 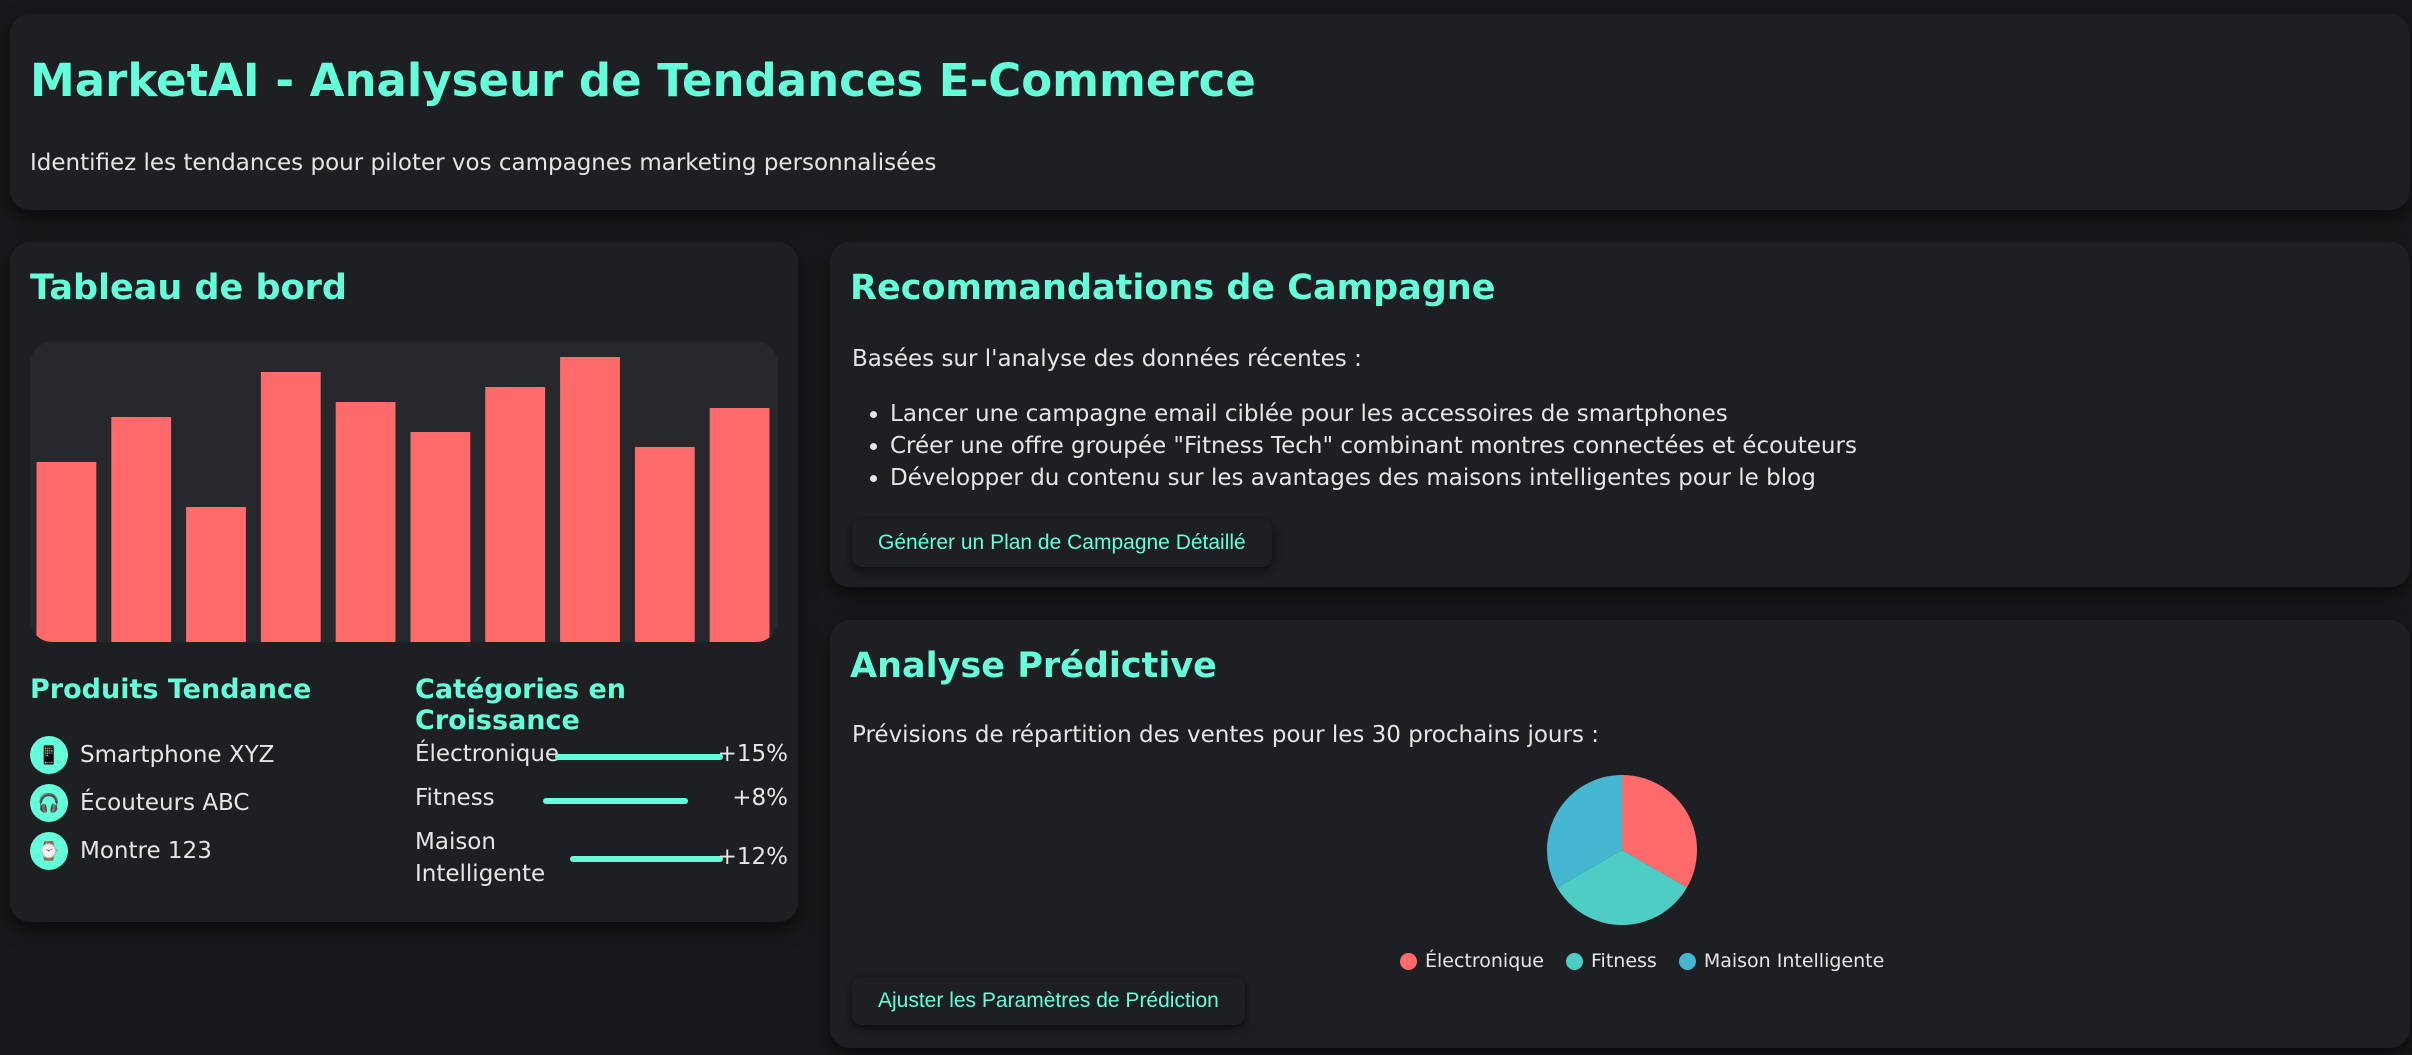 I want to click on legend-label: Fitness, so click(x=1624, y=961).